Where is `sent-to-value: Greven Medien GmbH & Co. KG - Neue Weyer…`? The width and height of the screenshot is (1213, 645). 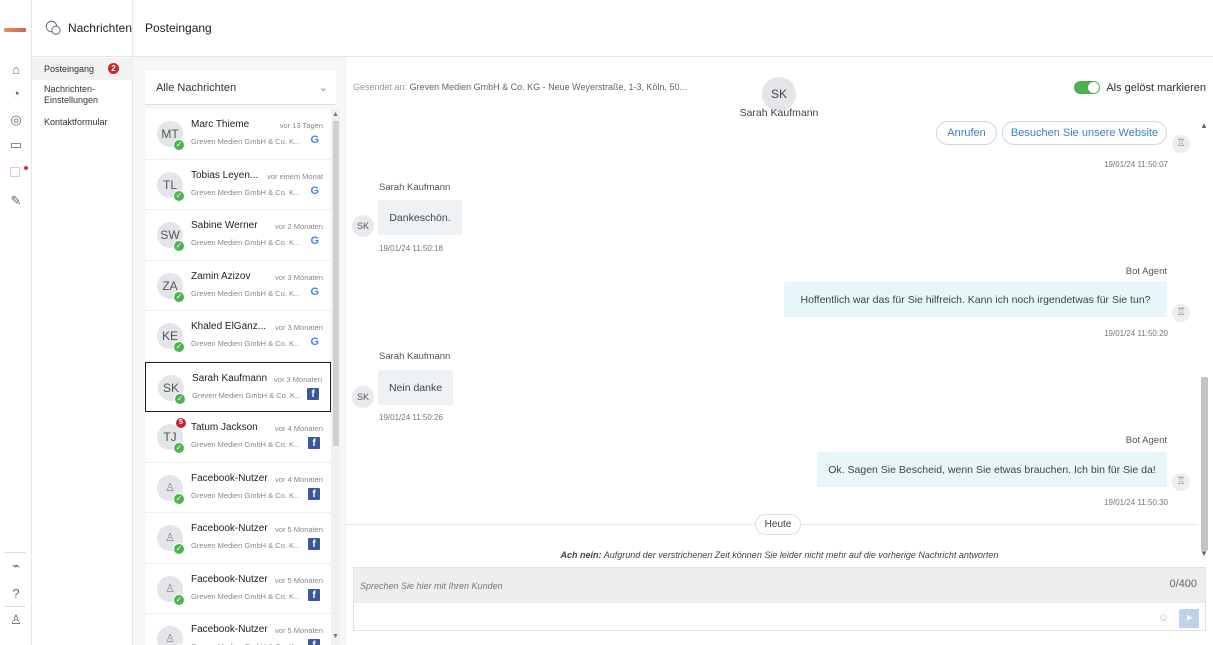 sent-to-value: Greven Medien GmbH & Co. KG - Neue Weyer… is located at coordinates (548, 87).